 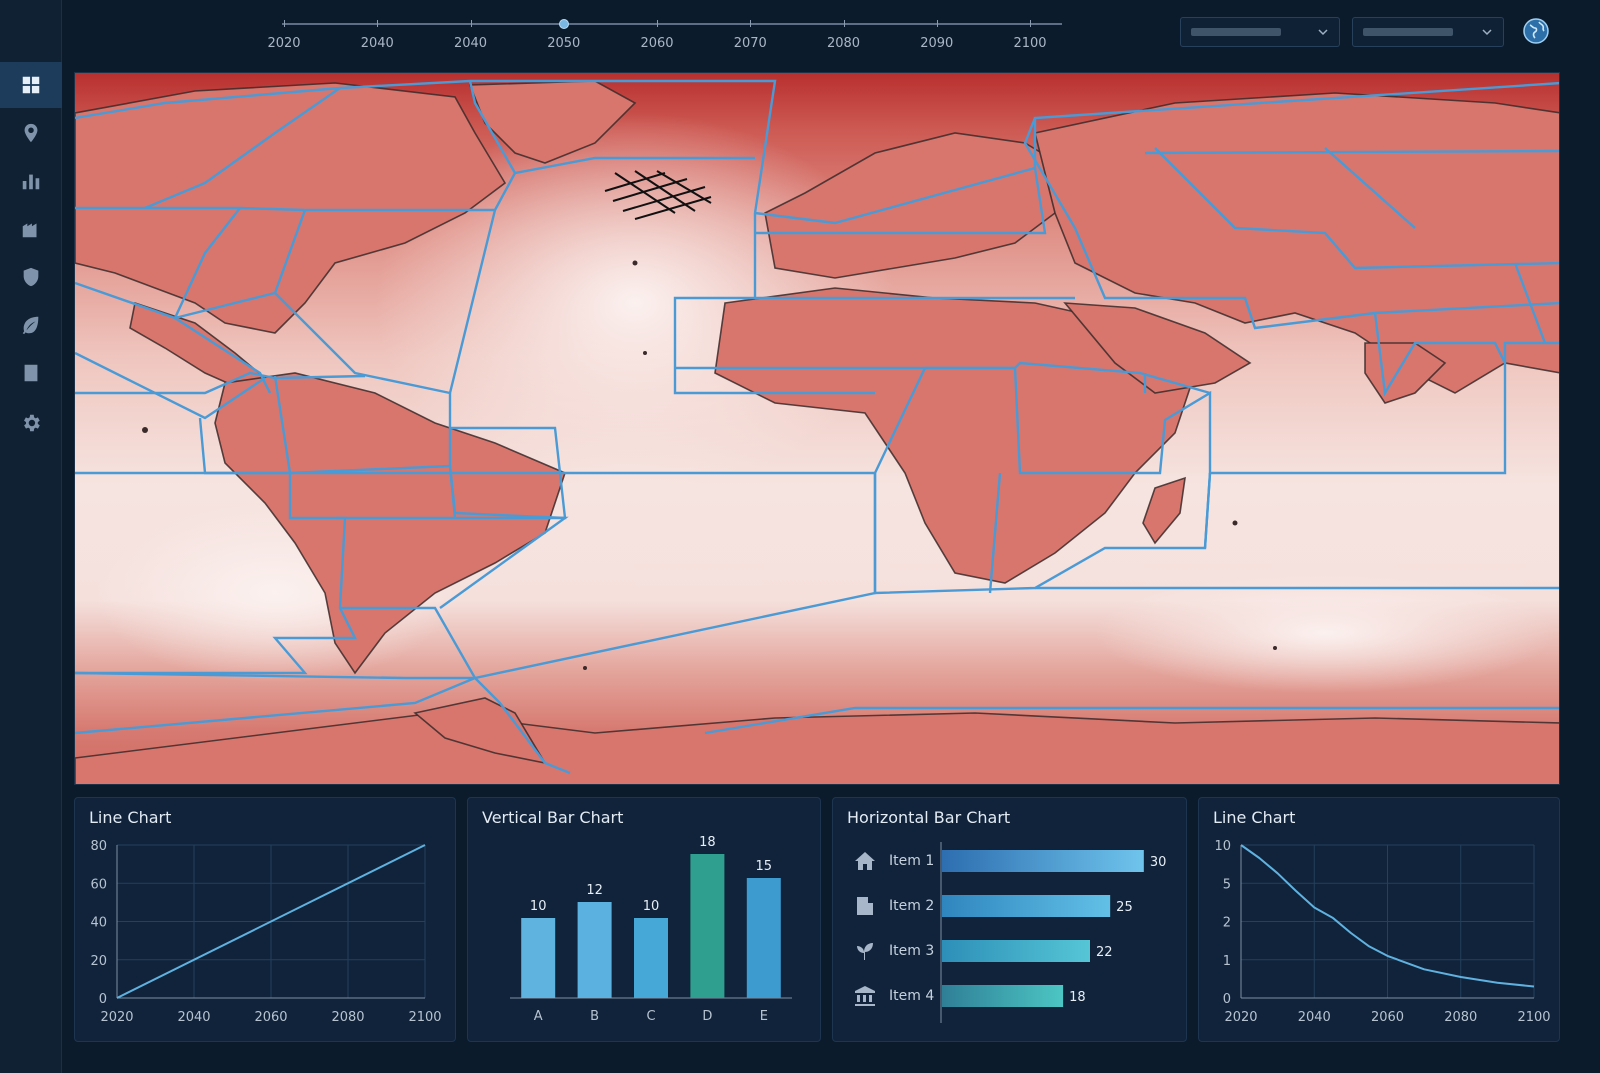 I want to click on category-label: Item 4, so click(x=912, y=996).